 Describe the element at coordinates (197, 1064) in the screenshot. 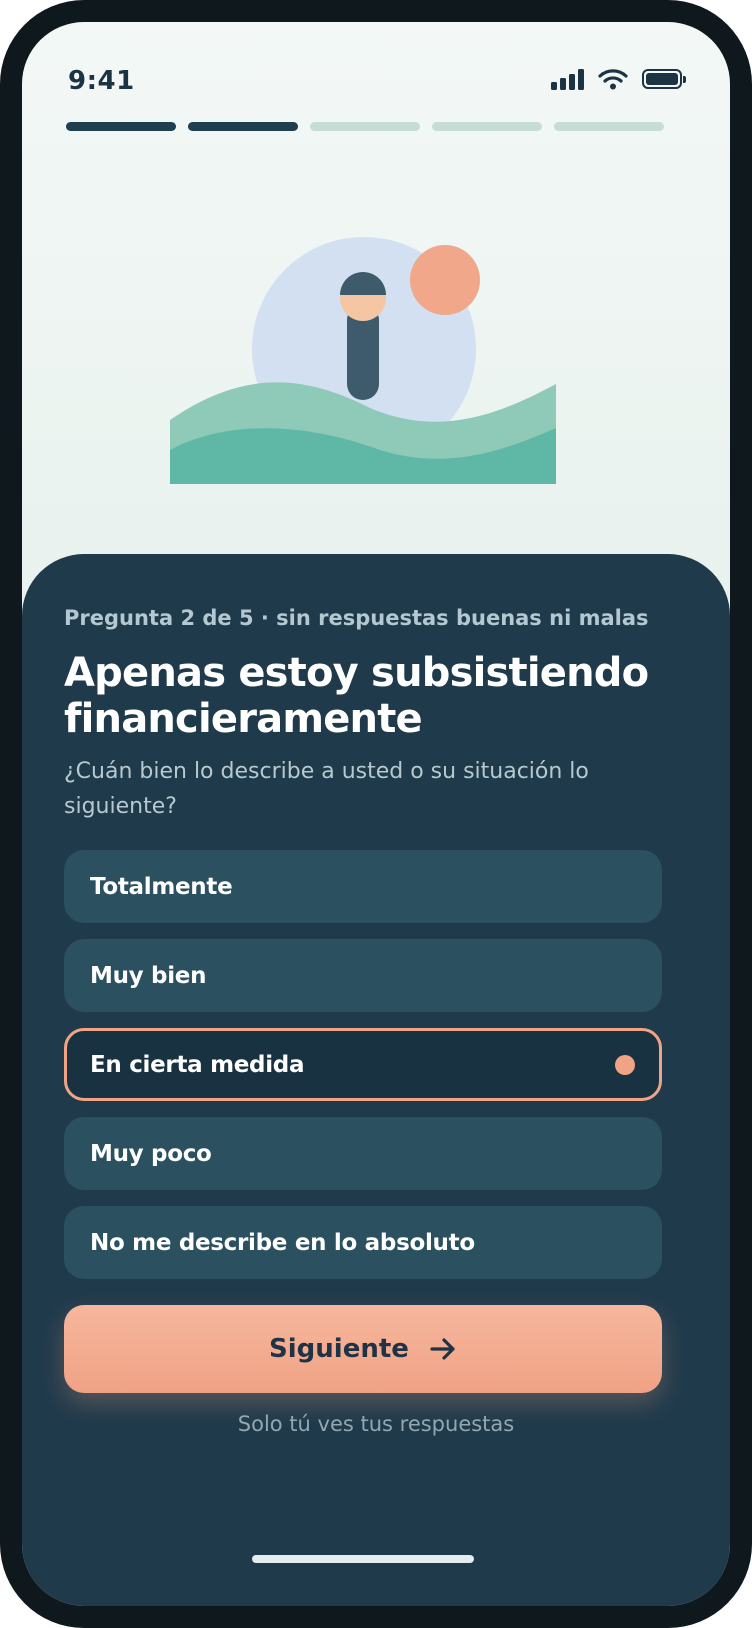

I see `answer-option-label: En cierta medida` at that location.